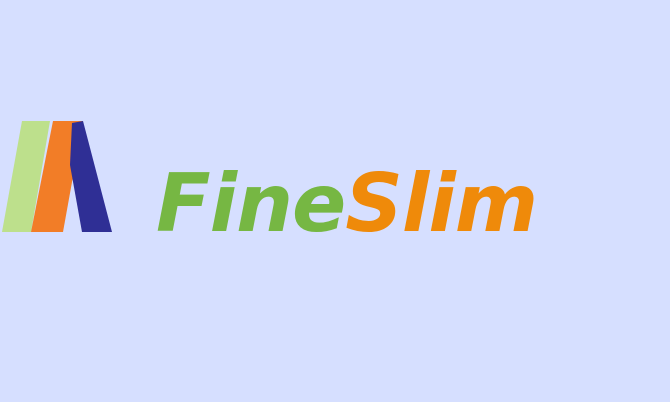 The height and width of the screenshot is (402, 670). I want to click on wordmark-fine: Fine, so click(251, 203).